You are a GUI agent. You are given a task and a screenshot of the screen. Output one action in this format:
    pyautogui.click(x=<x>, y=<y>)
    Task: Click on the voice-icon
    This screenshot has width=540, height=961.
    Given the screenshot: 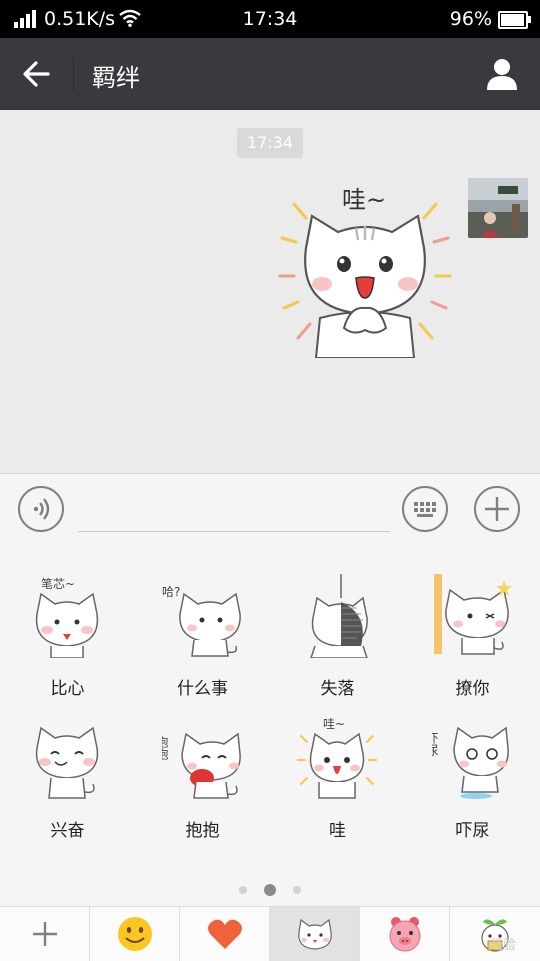 What is the action you would take?
    pyautogui.click(x=41, y=509)
    